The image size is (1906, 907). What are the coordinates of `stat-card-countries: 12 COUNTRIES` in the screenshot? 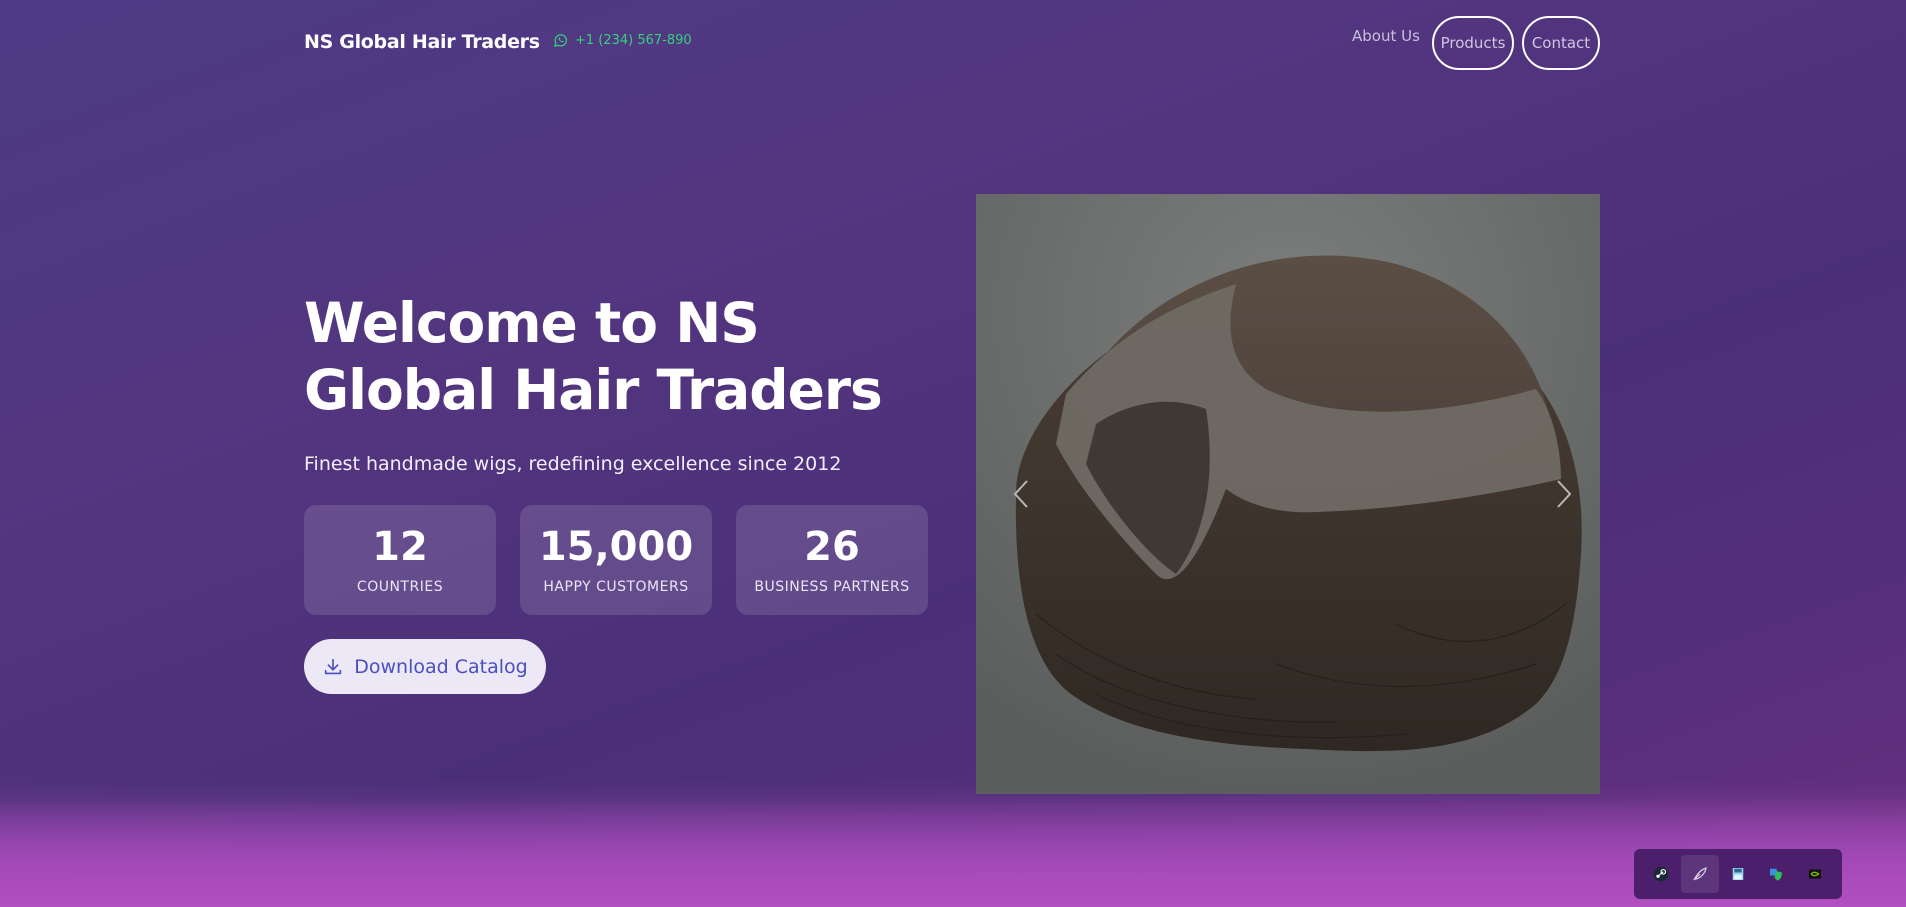 It's located at (400, 560).